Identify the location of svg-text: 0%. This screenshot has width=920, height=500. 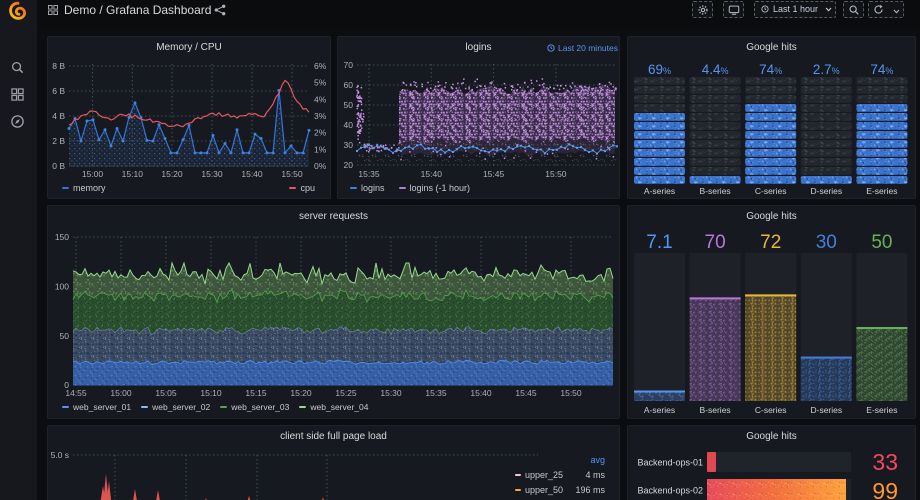
(320, 166).